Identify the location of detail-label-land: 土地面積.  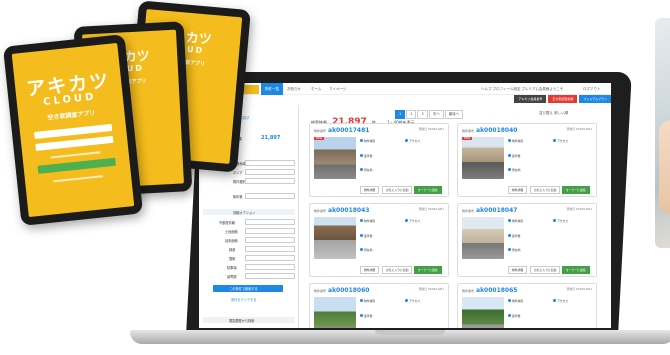
(231, 232).